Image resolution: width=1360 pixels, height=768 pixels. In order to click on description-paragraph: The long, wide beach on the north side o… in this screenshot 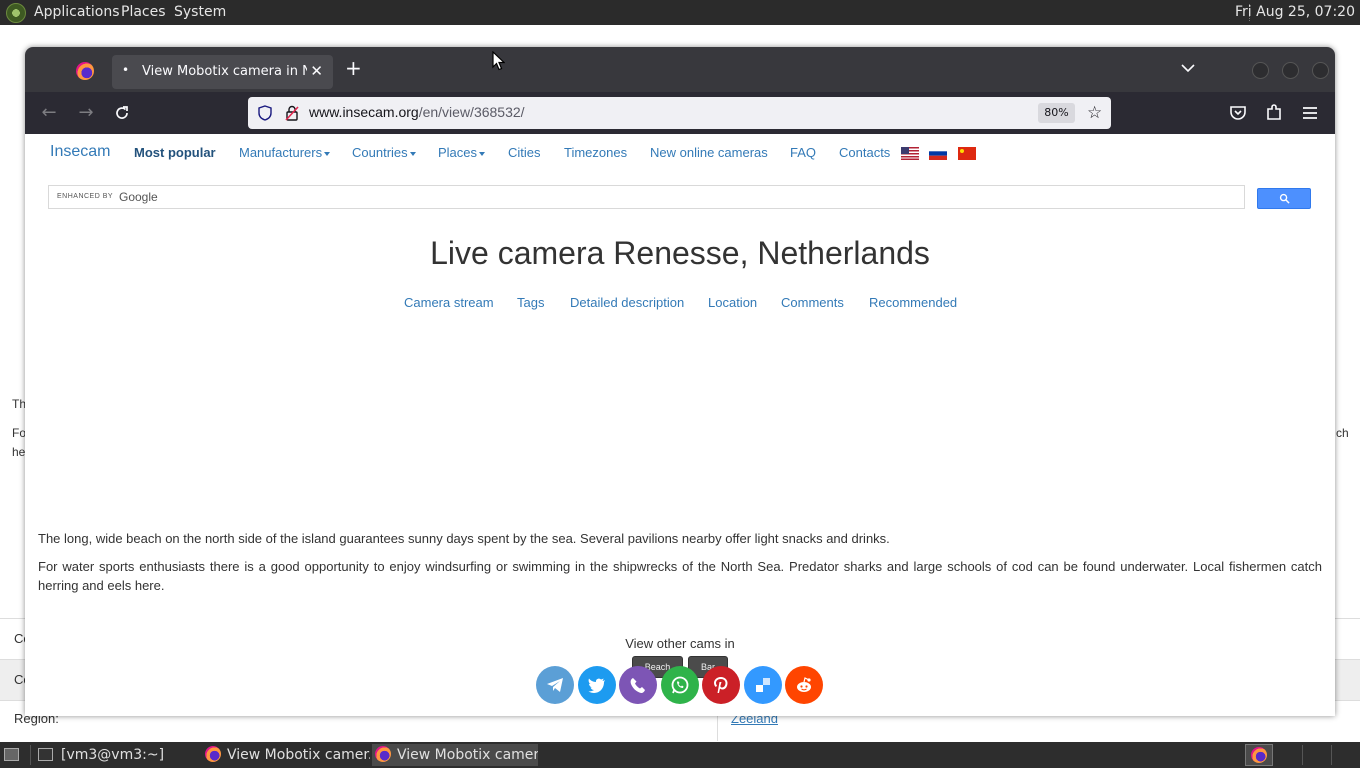, I will do `click(464, 538)`.